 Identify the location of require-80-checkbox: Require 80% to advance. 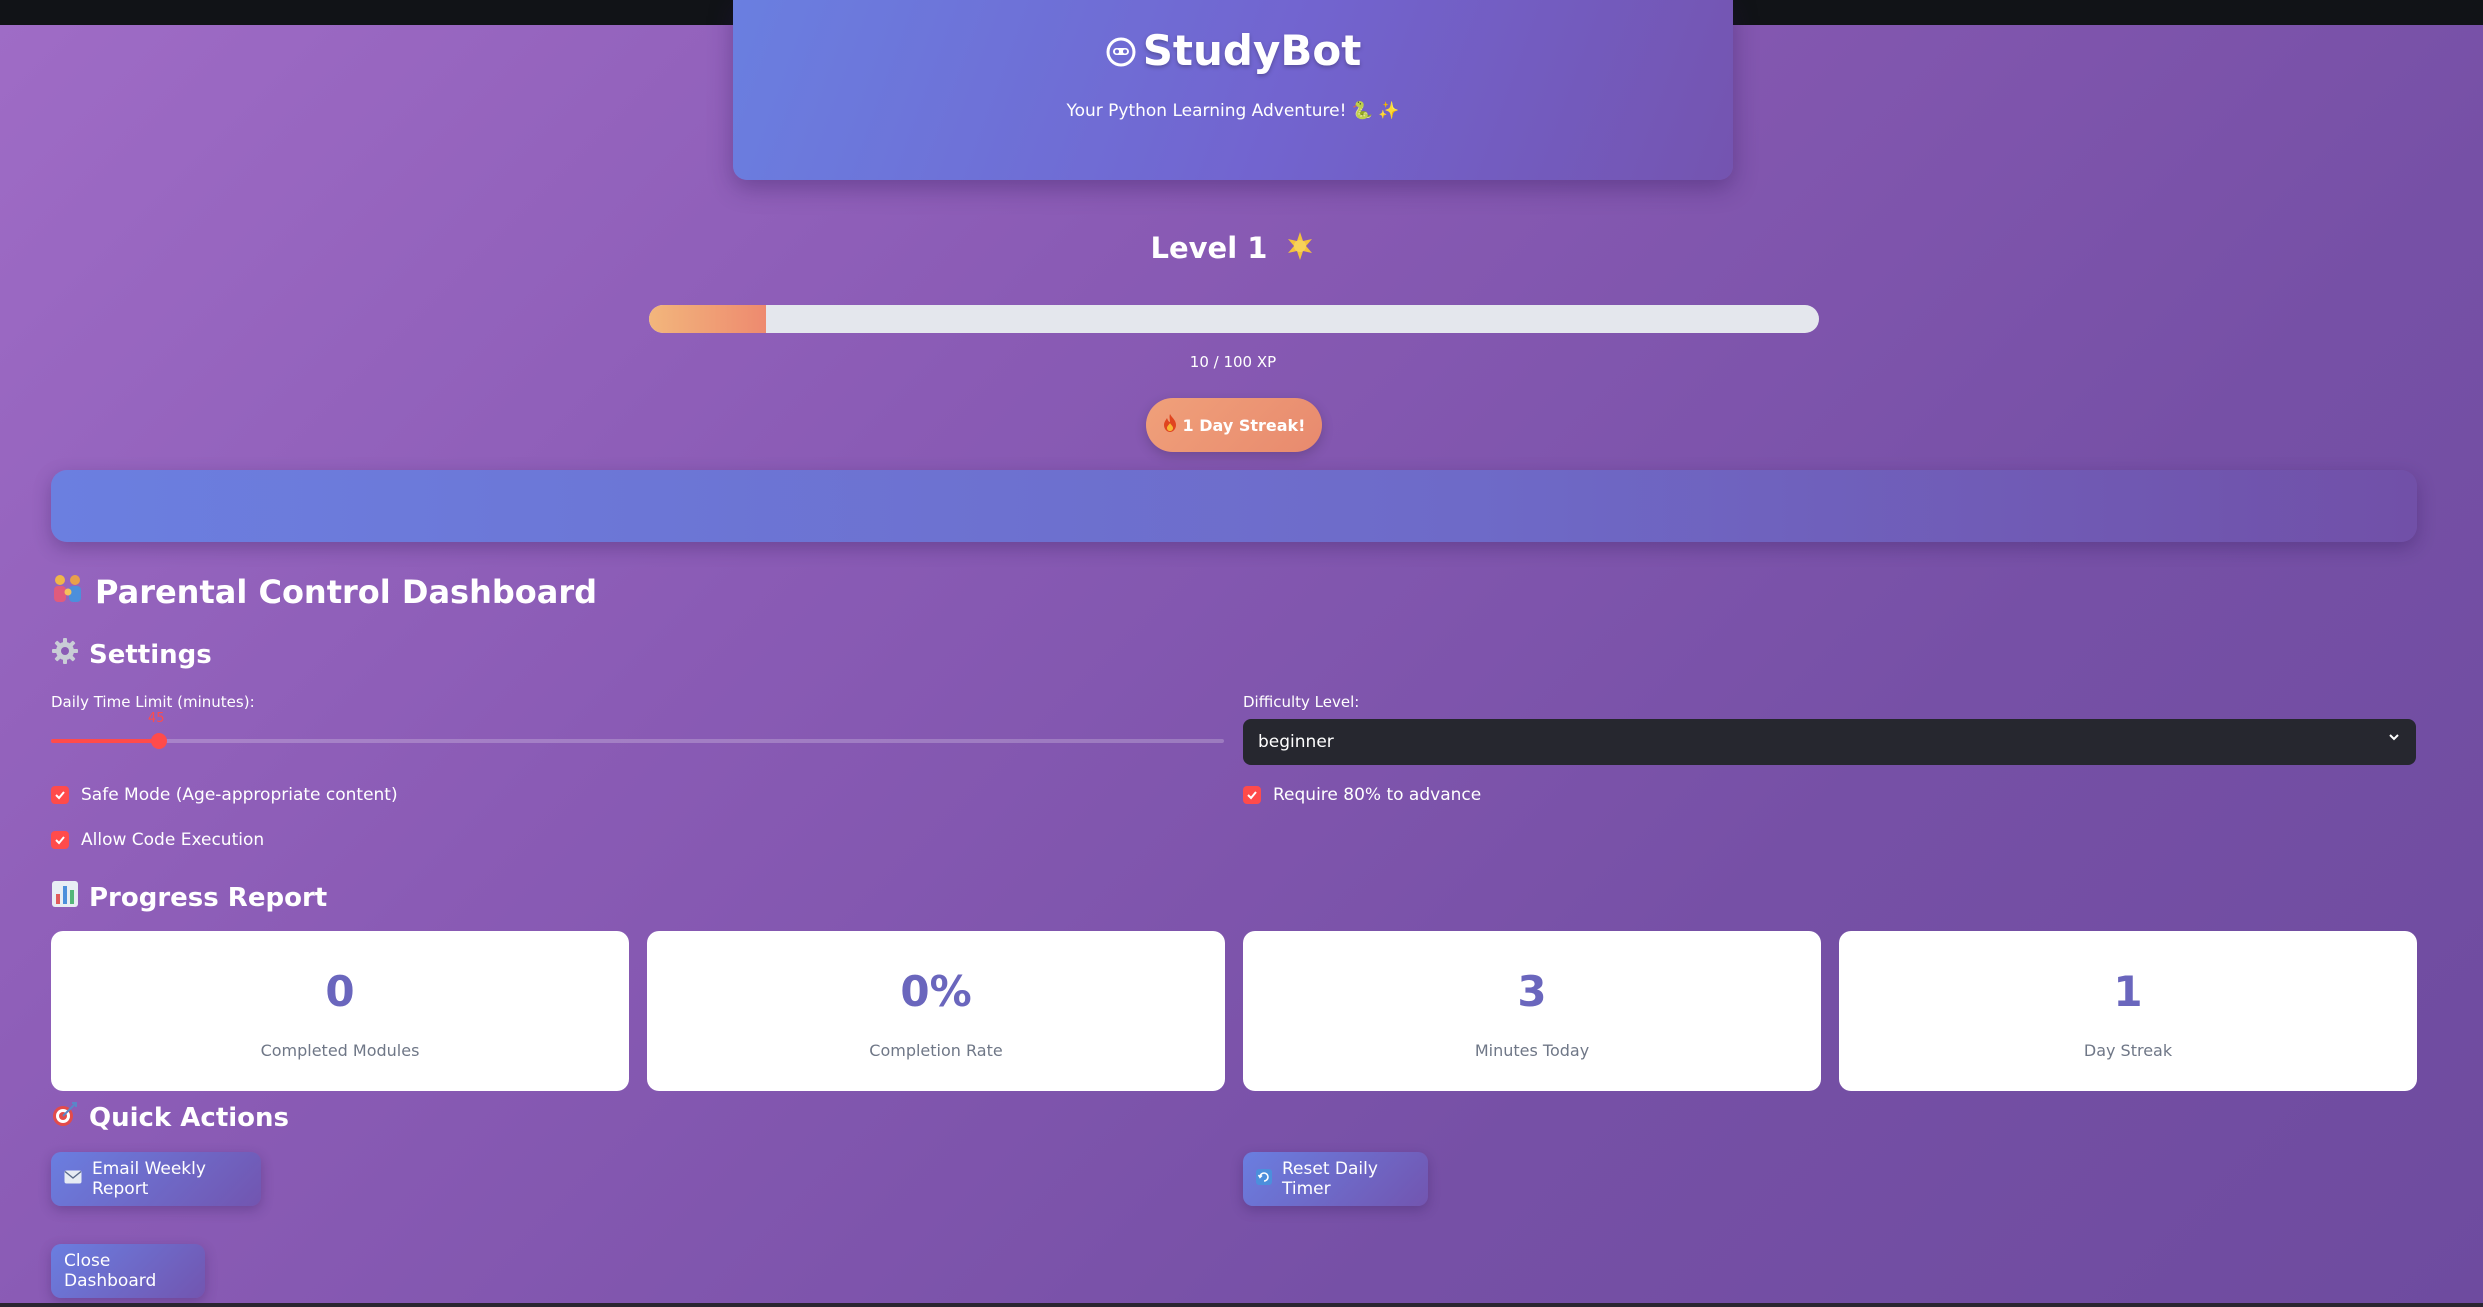
(1362, 795).